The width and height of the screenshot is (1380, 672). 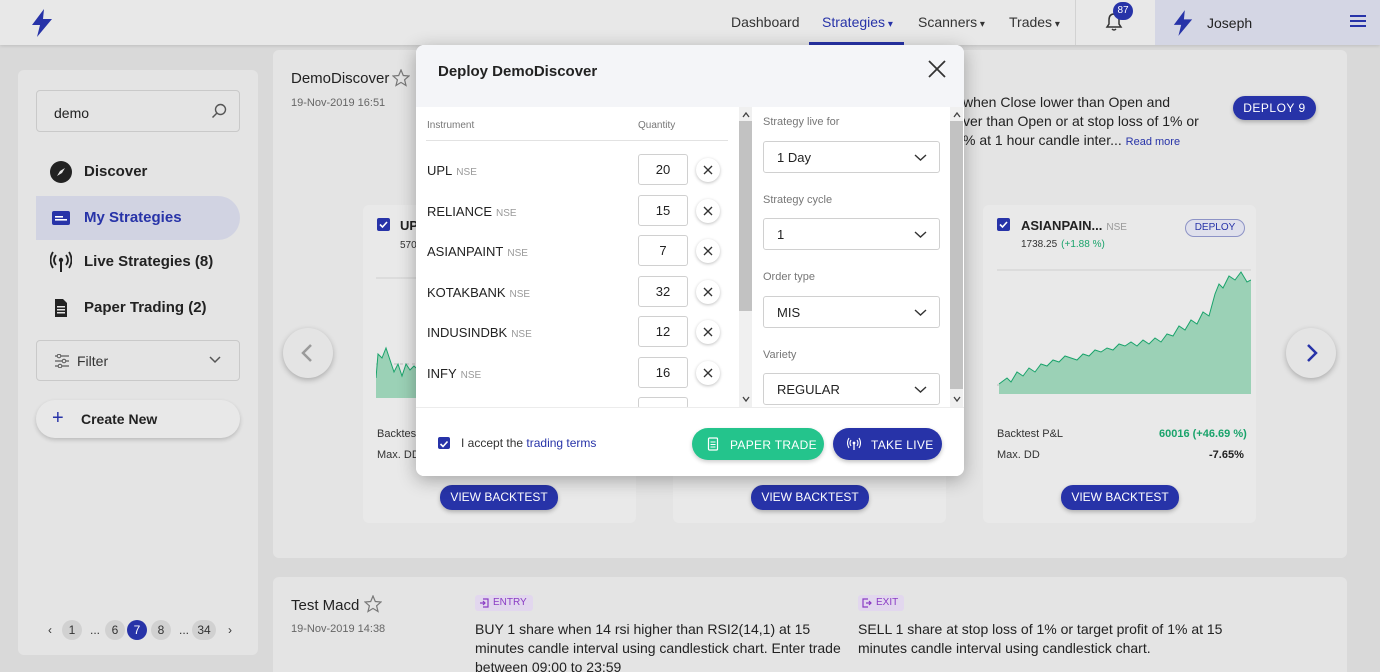 What do you see at coordinates (138, 262) in the screenshot?
I see `sidebar-item-live-strategies: Live Strategies (8)` at bounding box center [138, 262].